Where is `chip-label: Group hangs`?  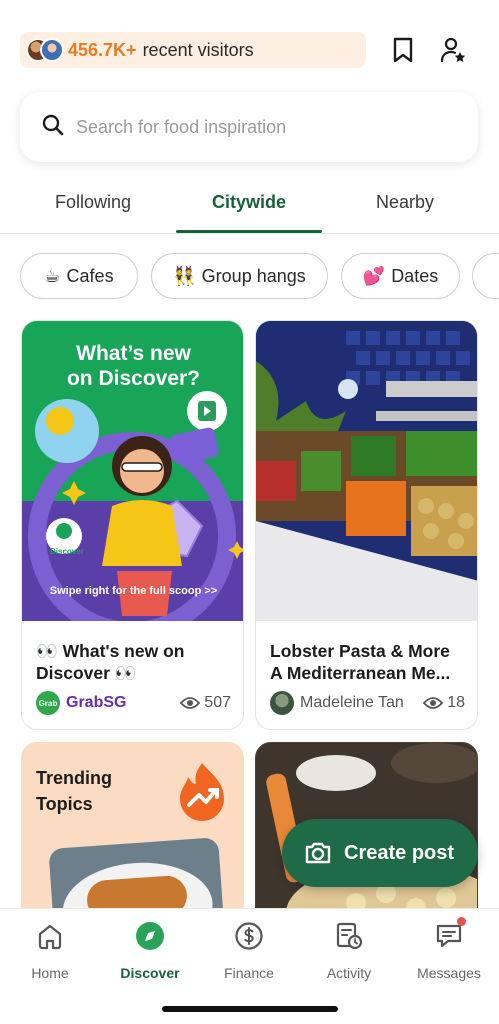
chip-label: Group hangs is located at coordinates (253, 275).